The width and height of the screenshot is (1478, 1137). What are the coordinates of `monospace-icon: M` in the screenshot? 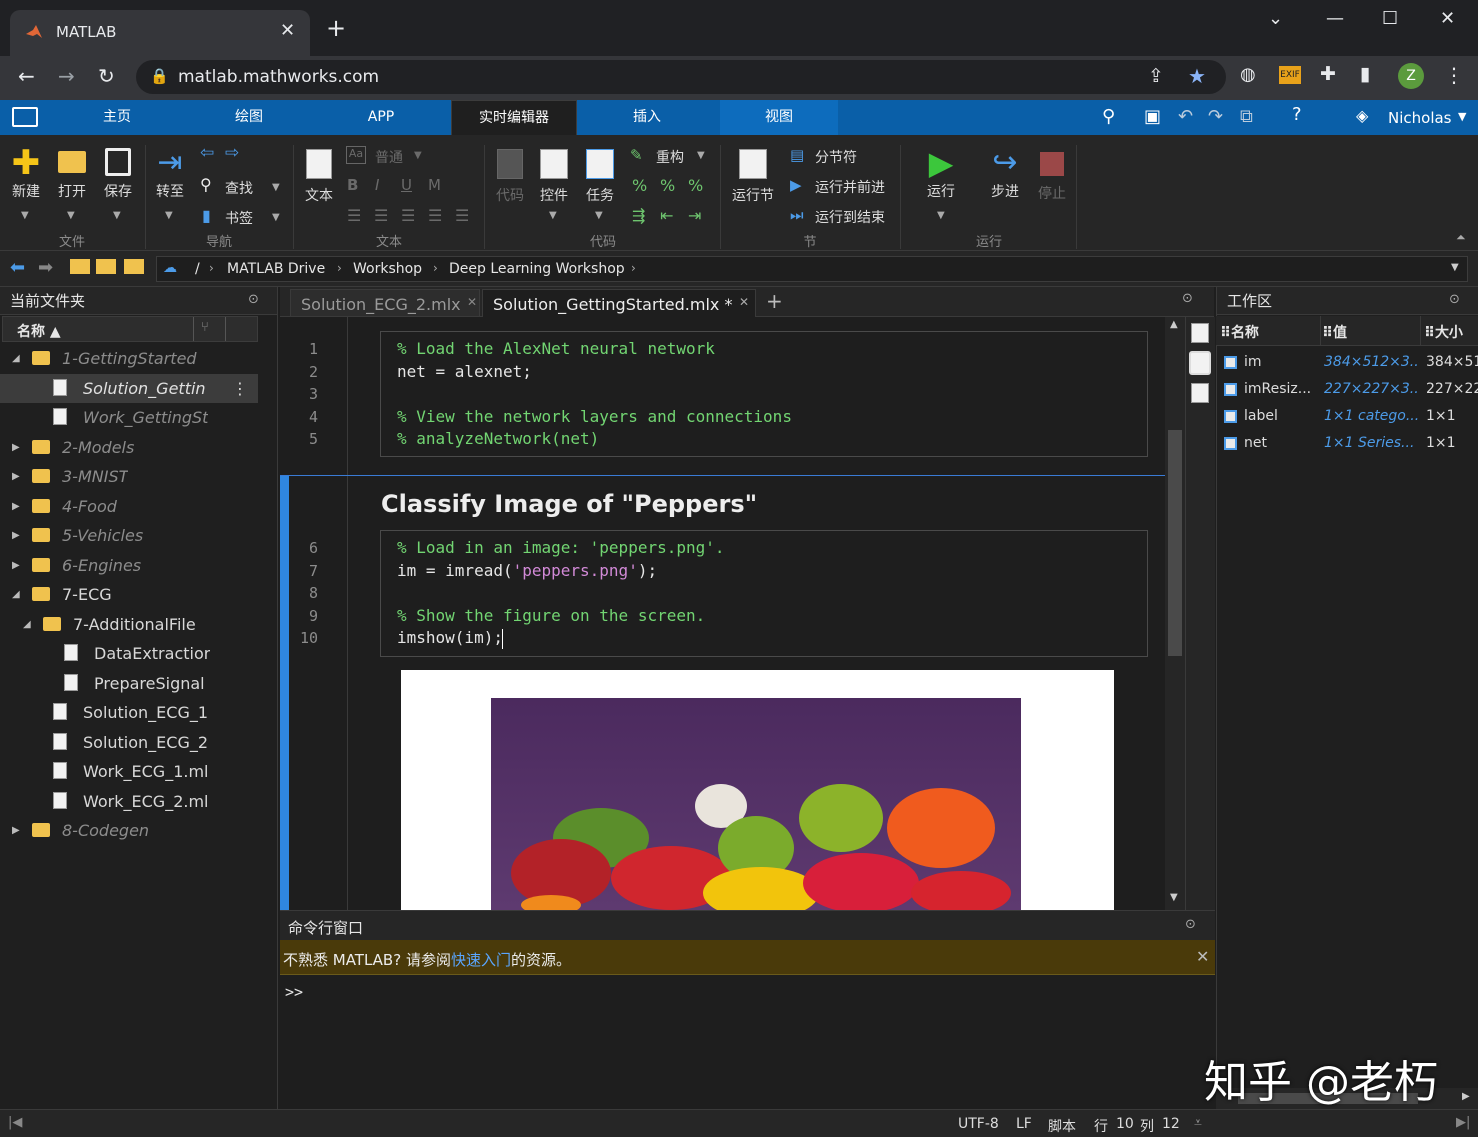 It's located at (434, 185).